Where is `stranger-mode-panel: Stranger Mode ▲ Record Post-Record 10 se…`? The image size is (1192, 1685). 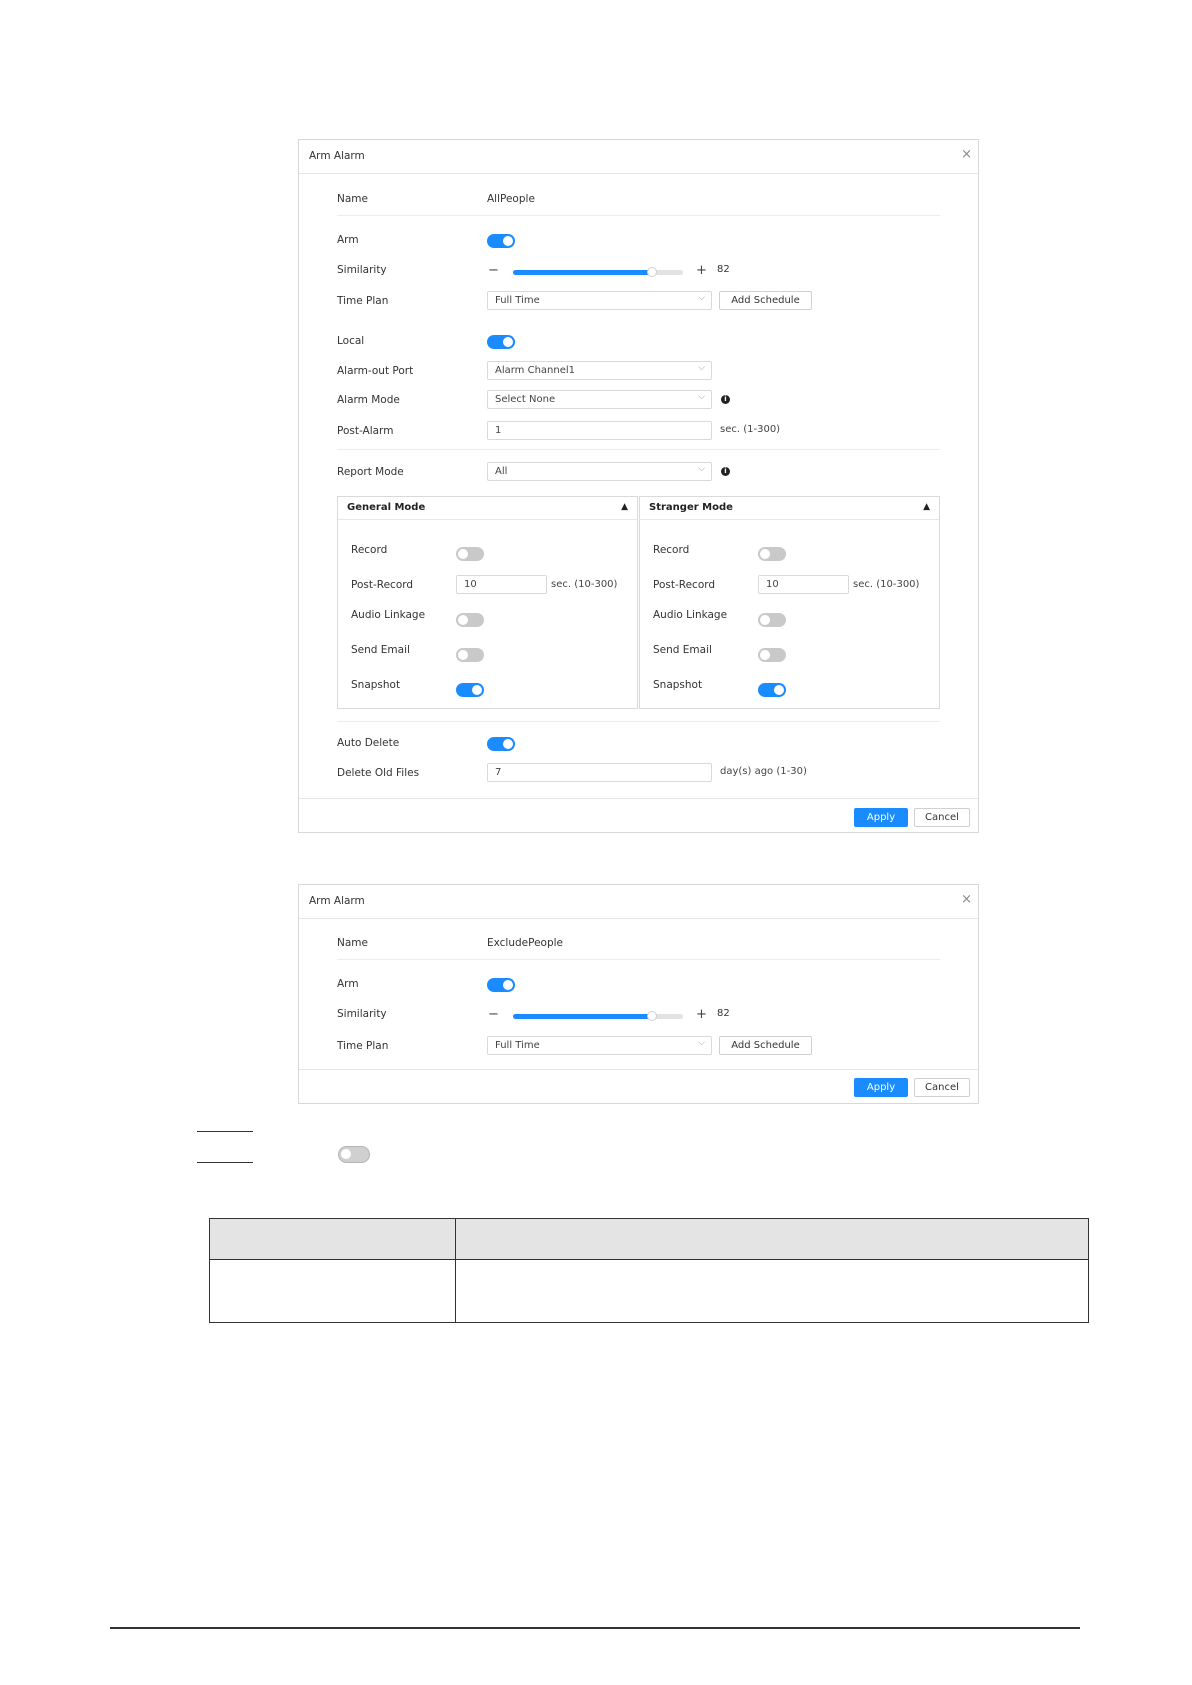 stranger-mode-panel: Stranger Mode ▲ Record Post-Record 10 se… is located at coordinates (789, 602).